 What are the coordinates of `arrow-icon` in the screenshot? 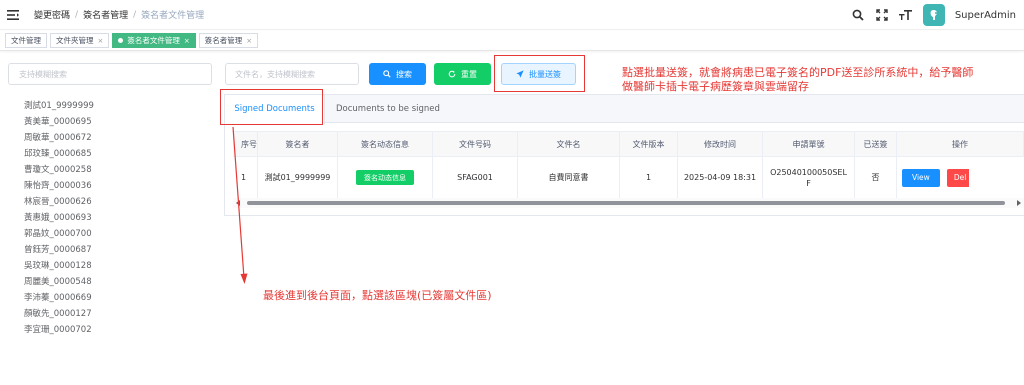 It's located at (240, 205).